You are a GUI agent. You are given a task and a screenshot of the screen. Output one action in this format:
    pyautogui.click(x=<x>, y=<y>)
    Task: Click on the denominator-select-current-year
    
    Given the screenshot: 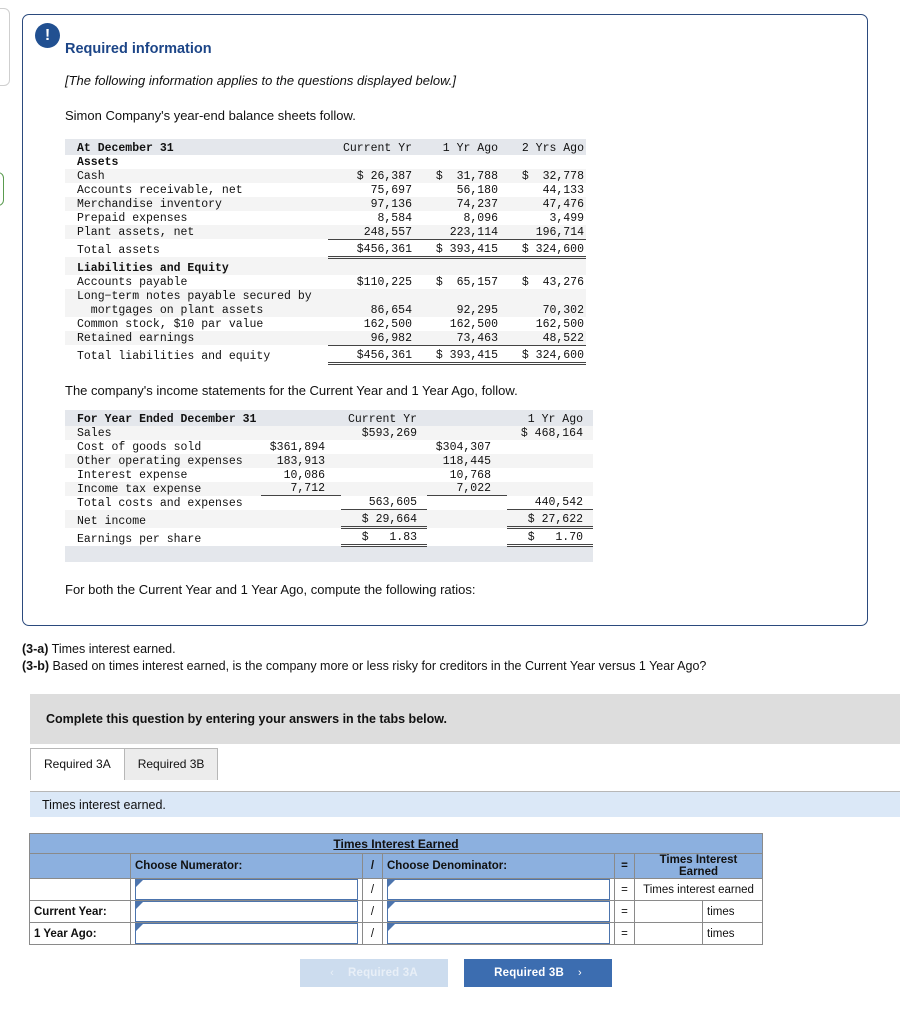 What is the action you would take?
    pyautogui.click(x=498, y=911)
    